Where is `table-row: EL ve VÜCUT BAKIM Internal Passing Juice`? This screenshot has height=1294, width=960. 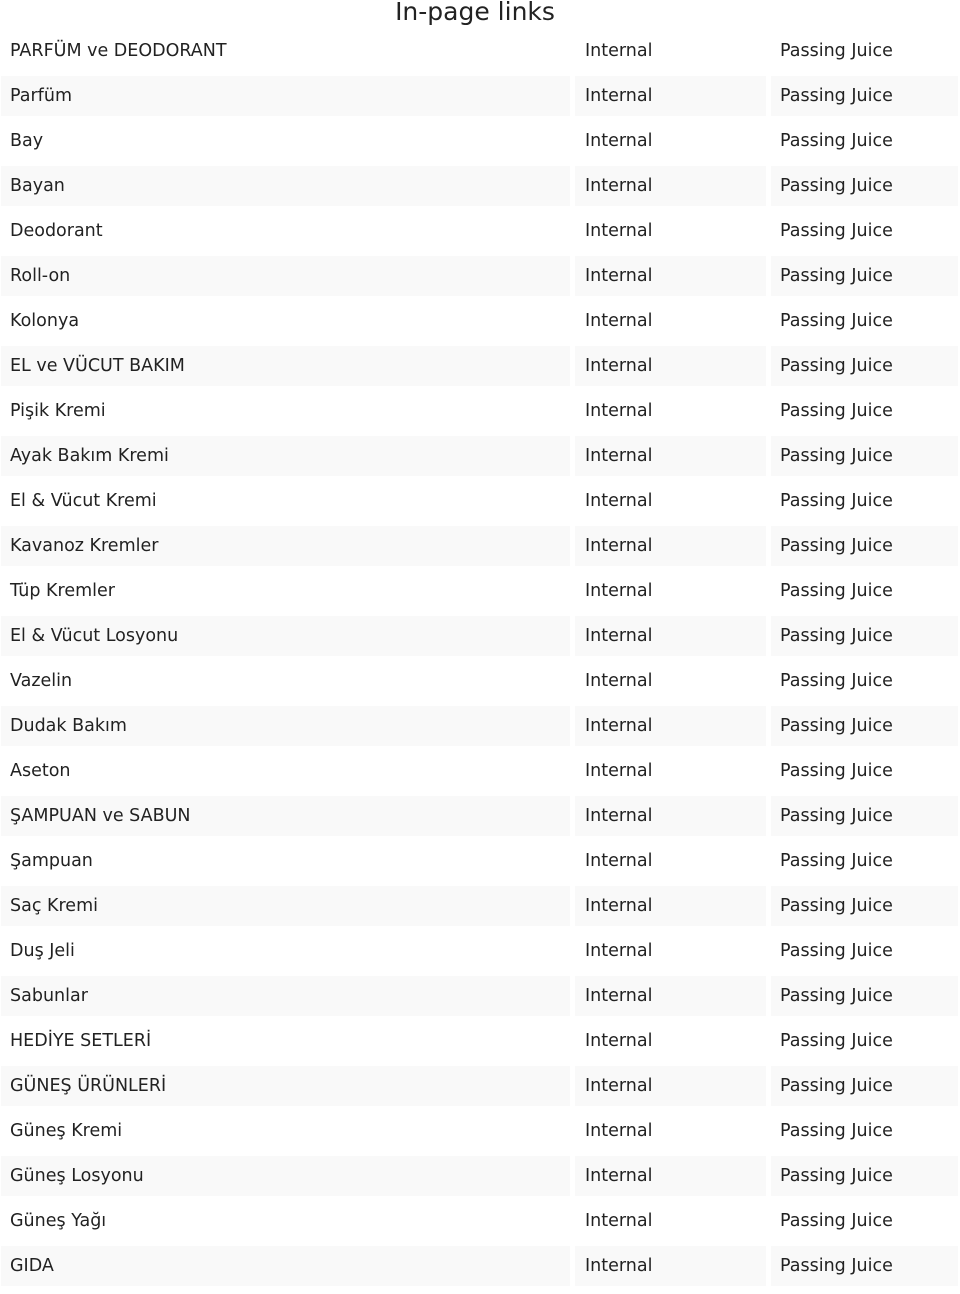 table-row: EL ve VÜCUT BAKIM Internal Passing Juice is located at coordinates (479, 366).